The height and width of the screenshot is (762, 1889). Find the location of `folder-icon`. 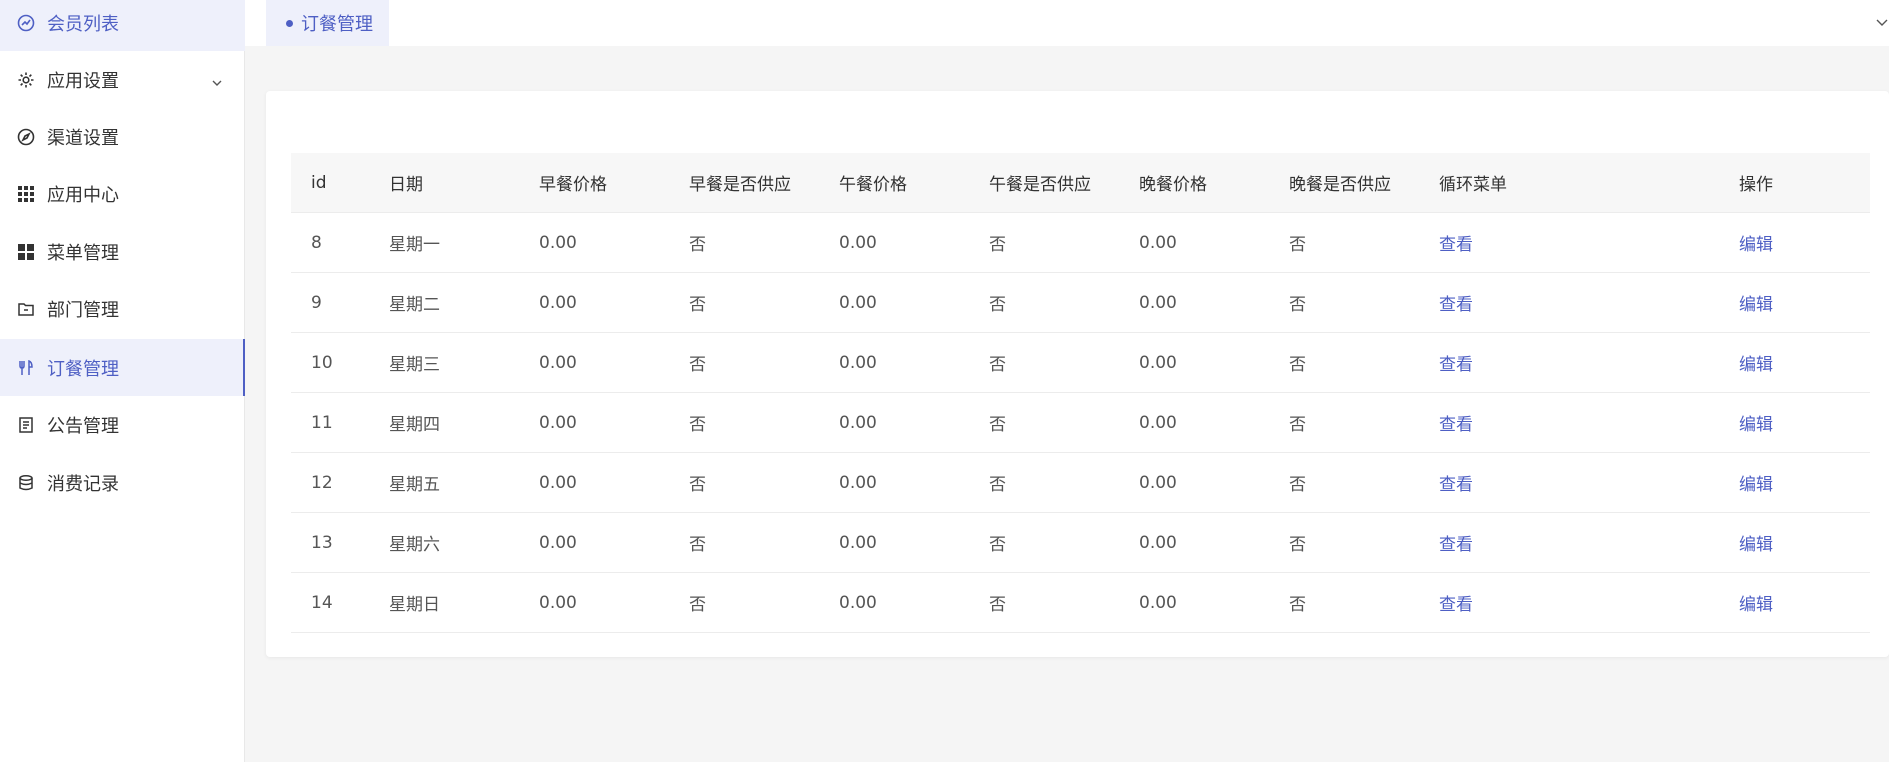

folder-icon is located at coordinates (26, 309).